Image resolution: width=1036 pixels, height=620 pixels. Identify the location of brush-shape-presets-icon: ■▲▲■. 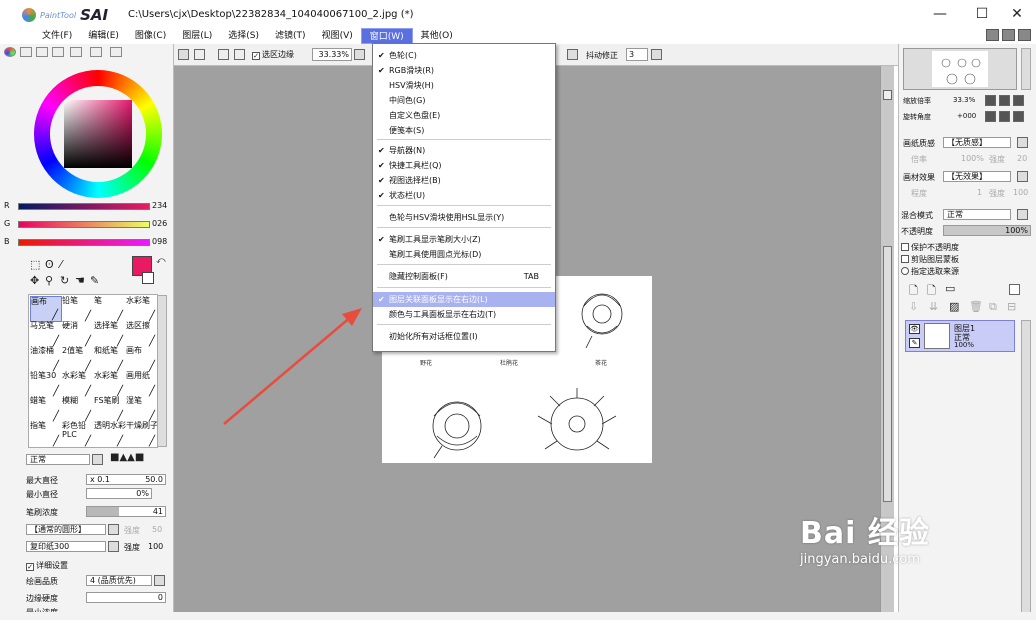
(127, 457).